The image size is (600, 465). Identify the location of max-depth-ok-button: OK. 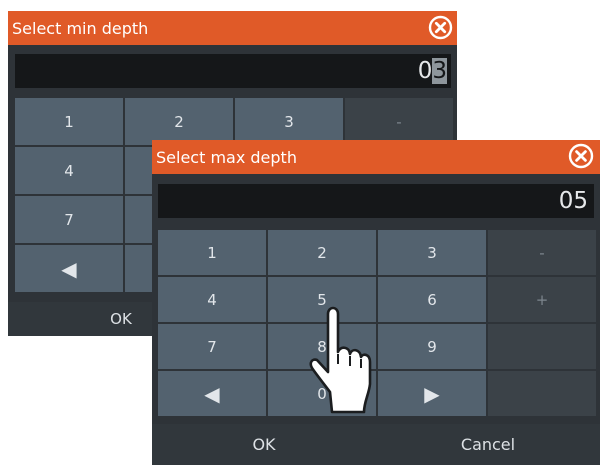
(264, 444).